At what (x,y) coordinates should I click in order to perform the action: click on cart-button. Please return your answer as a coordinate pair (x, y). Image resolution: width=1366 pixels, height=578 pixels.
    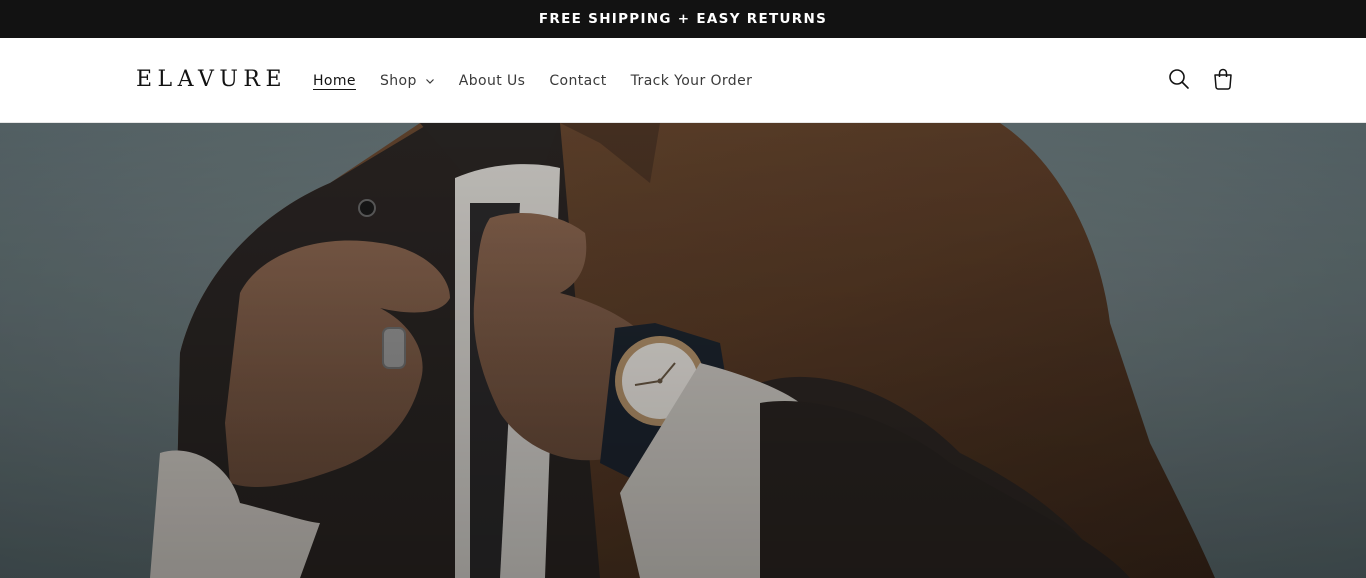
    Looking at the image, I should click on (1223, 79).